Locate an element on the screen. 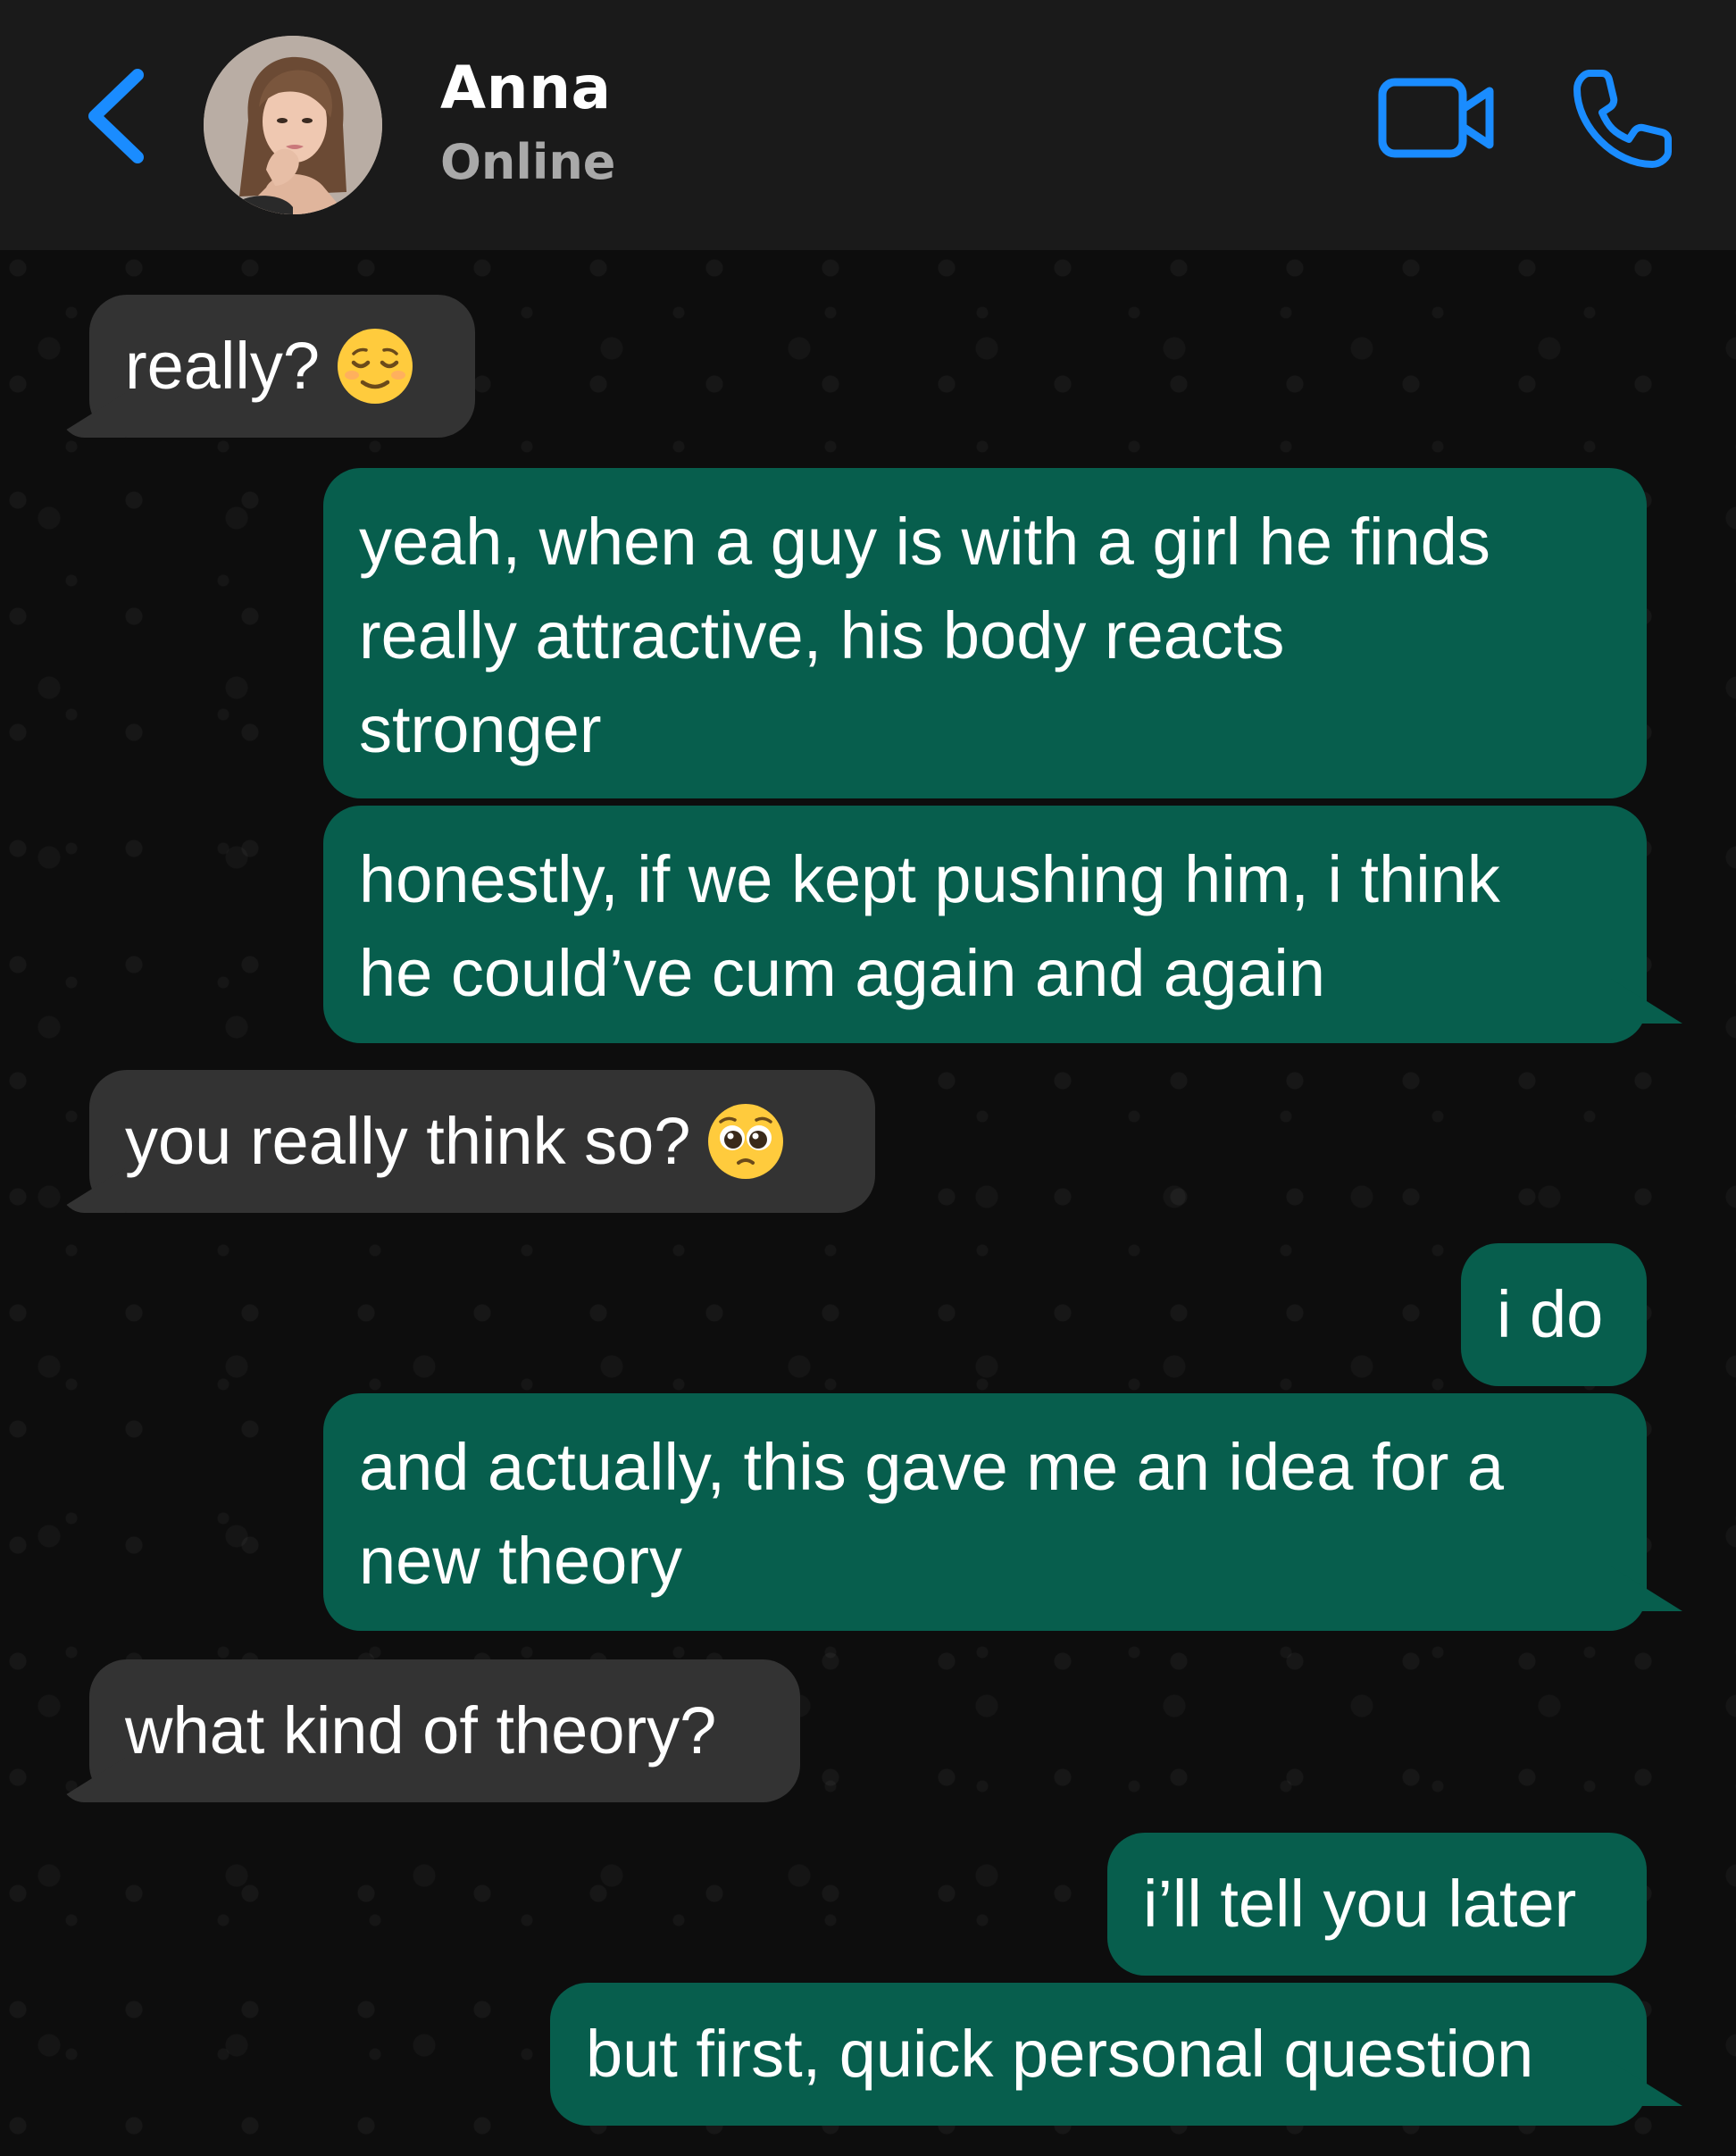 The image size is (1736, 2156). phone-icon is located at coordinates (1622, 119).